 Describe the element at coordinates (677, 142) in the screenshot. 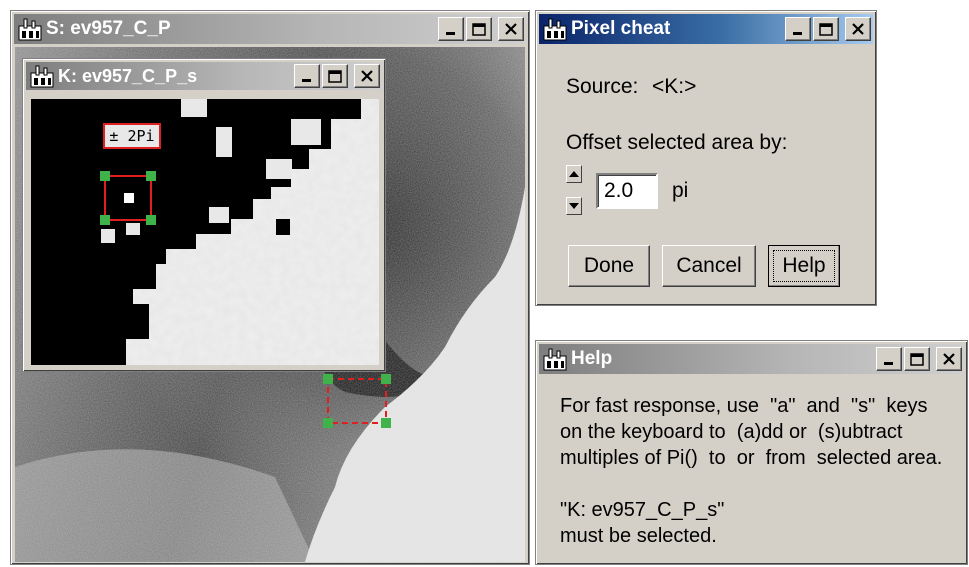

I see `offset-label: Offset selected area by:` at that location.